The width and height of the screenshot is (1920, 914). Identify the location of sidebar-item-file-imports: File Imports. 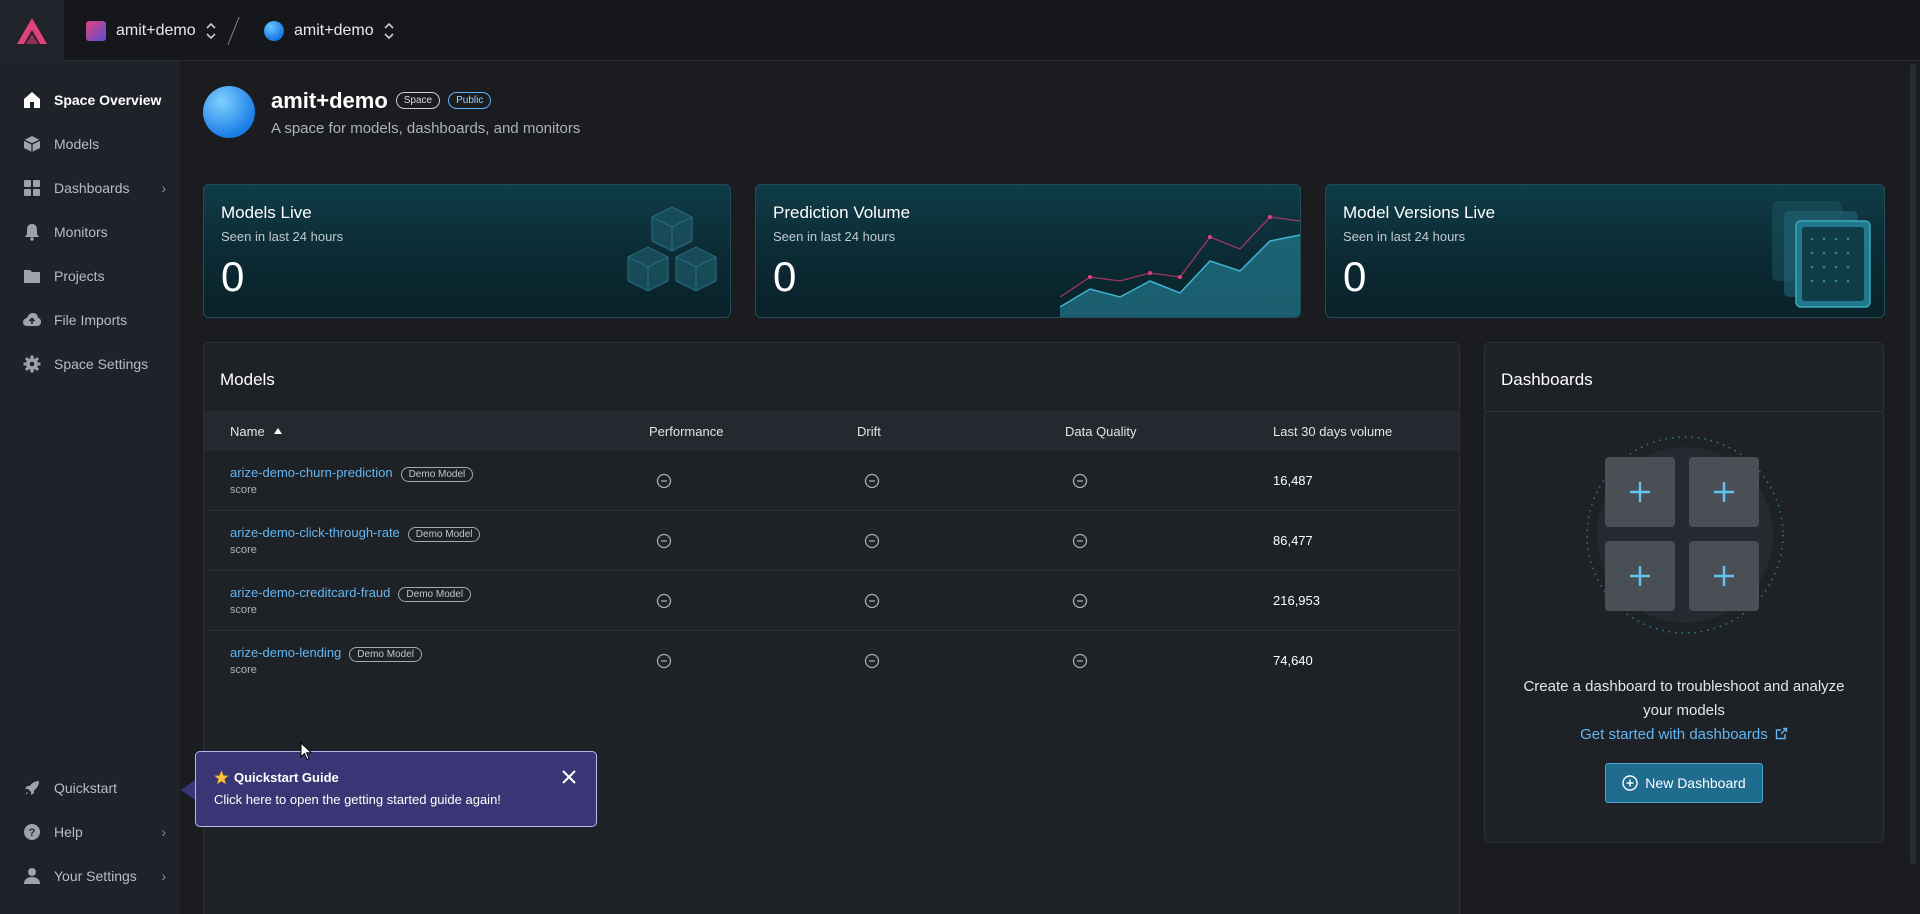
(90, 320).